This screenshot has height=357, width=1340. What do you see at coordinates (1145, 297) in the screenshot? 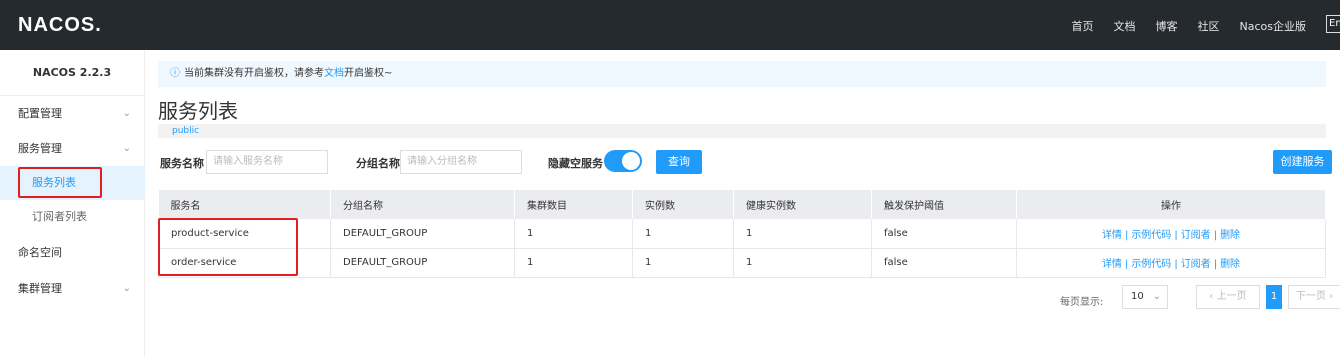
I see `page-size-select: 10 ⌄` at bounding box center [1145, 297].